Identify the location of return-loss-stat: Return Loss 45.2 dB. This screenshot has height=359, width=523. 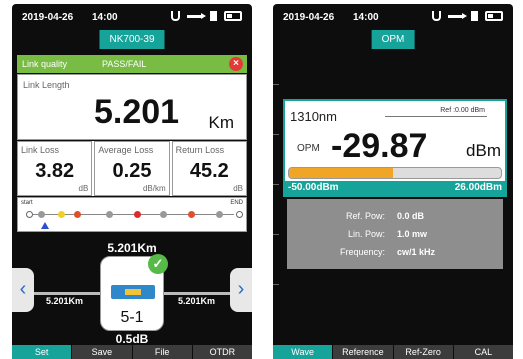
(209, 168).